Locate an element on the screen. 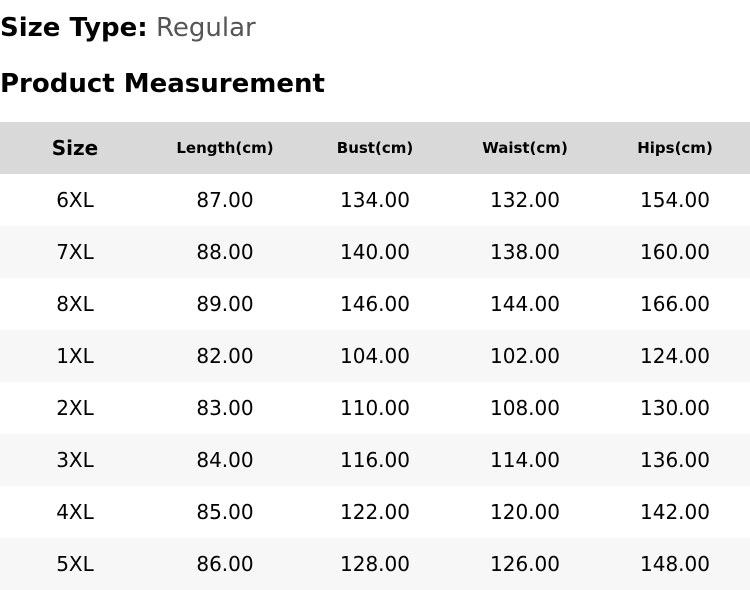 Image resolution: width=750 pixels, height=590 pixels. cell-length: 88.00 is located at coordinates (225, 252).